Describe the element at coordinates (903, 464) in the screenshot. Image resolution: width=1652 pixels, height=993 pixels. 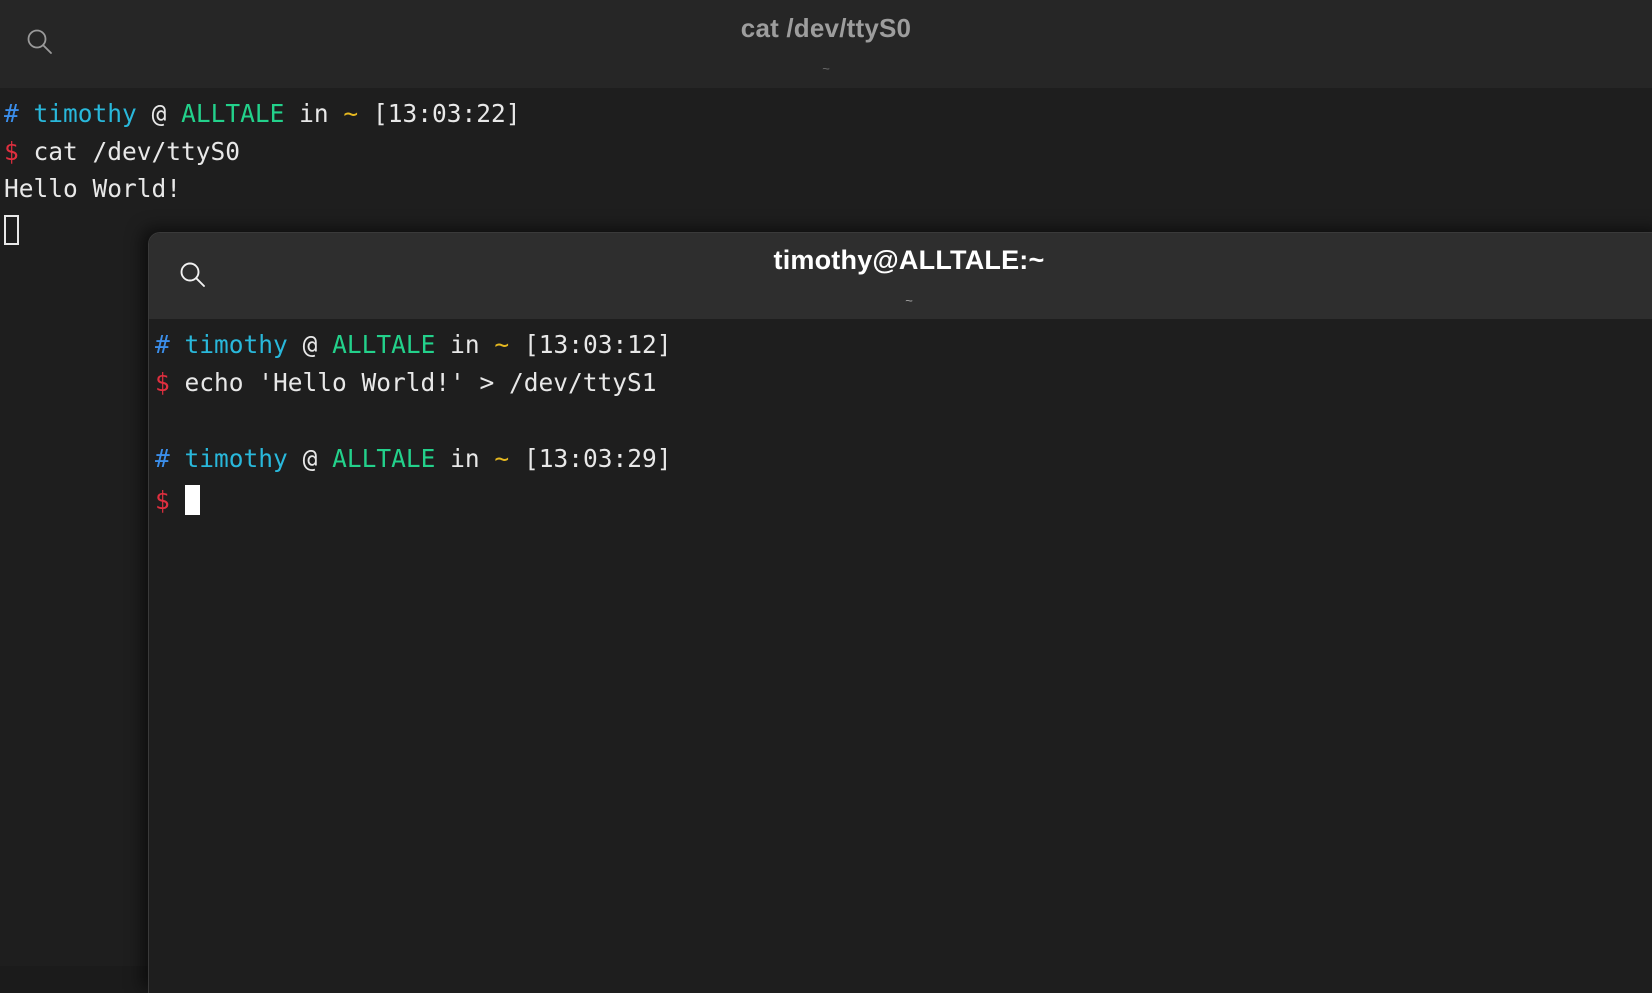
I see `prompt-line: # timothy @ ALLTALE in ~ [13:03:29]` at that location.